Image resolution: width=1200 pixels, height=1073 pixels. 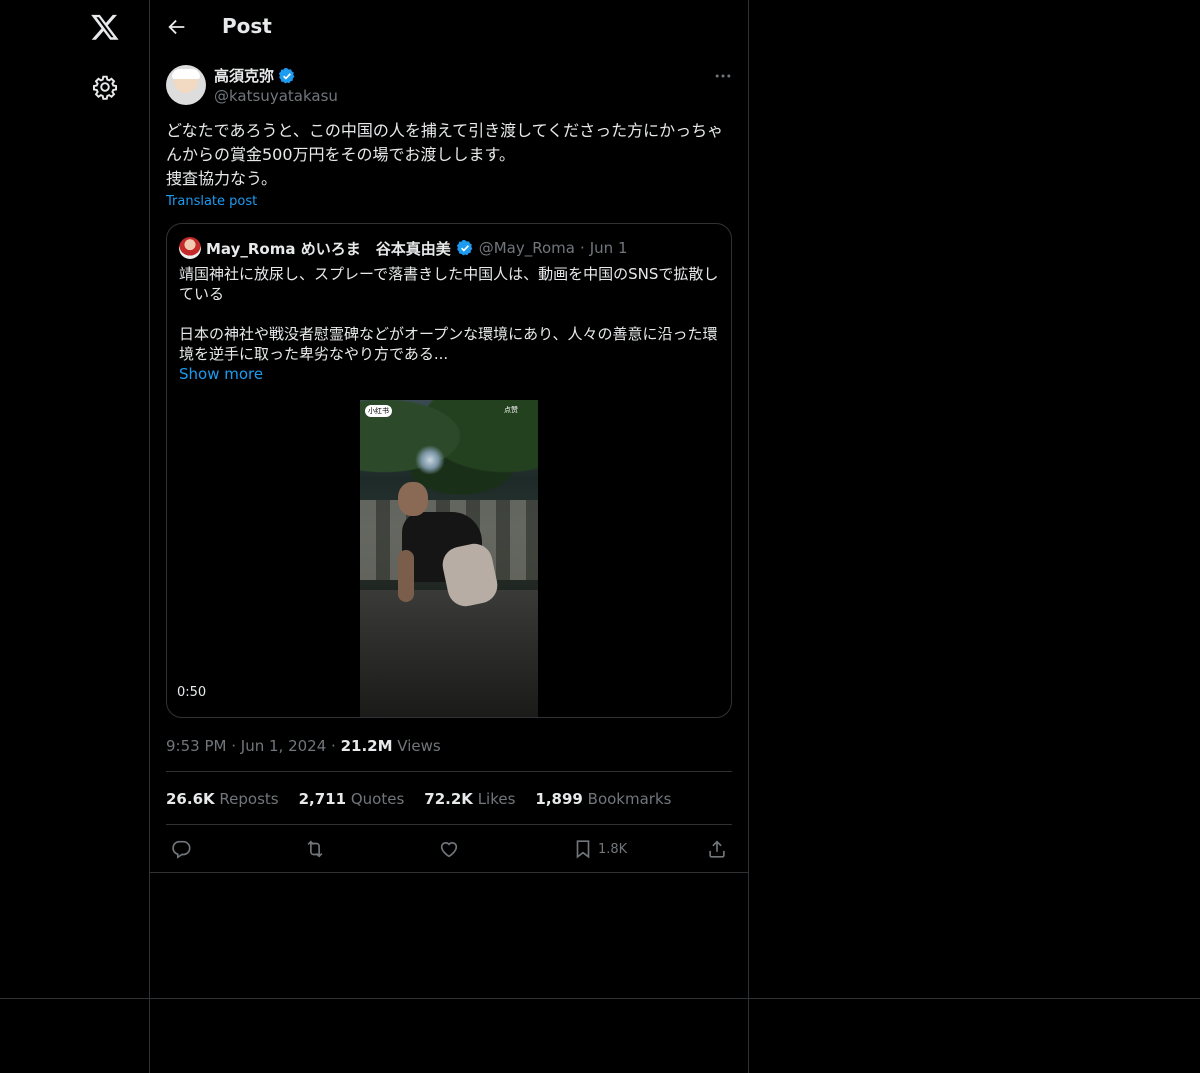 I want to click on video-watermark-left: 小红书, so click(x=378, y=411).